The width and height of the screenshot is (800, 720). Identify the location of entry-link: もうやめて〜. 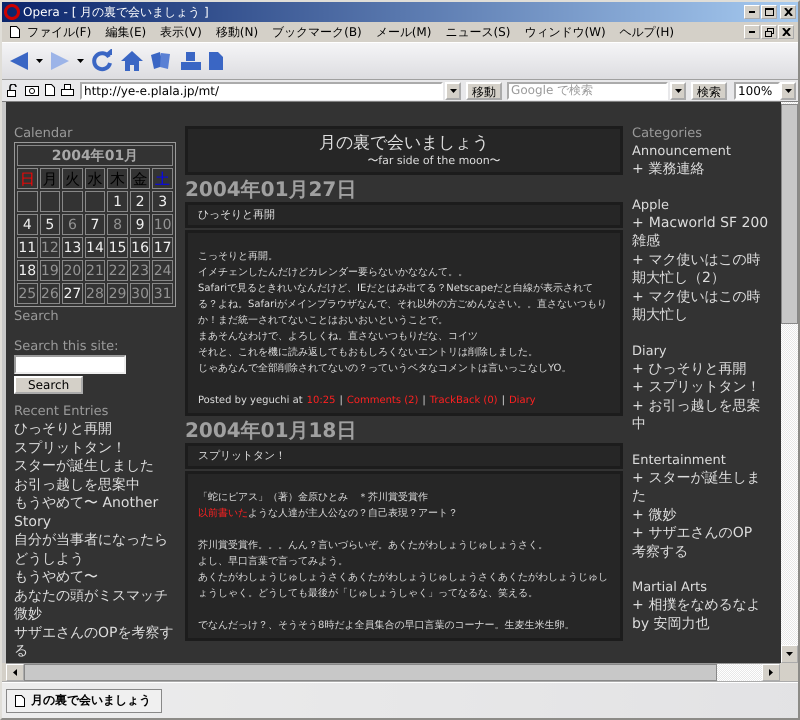
(95, 577).